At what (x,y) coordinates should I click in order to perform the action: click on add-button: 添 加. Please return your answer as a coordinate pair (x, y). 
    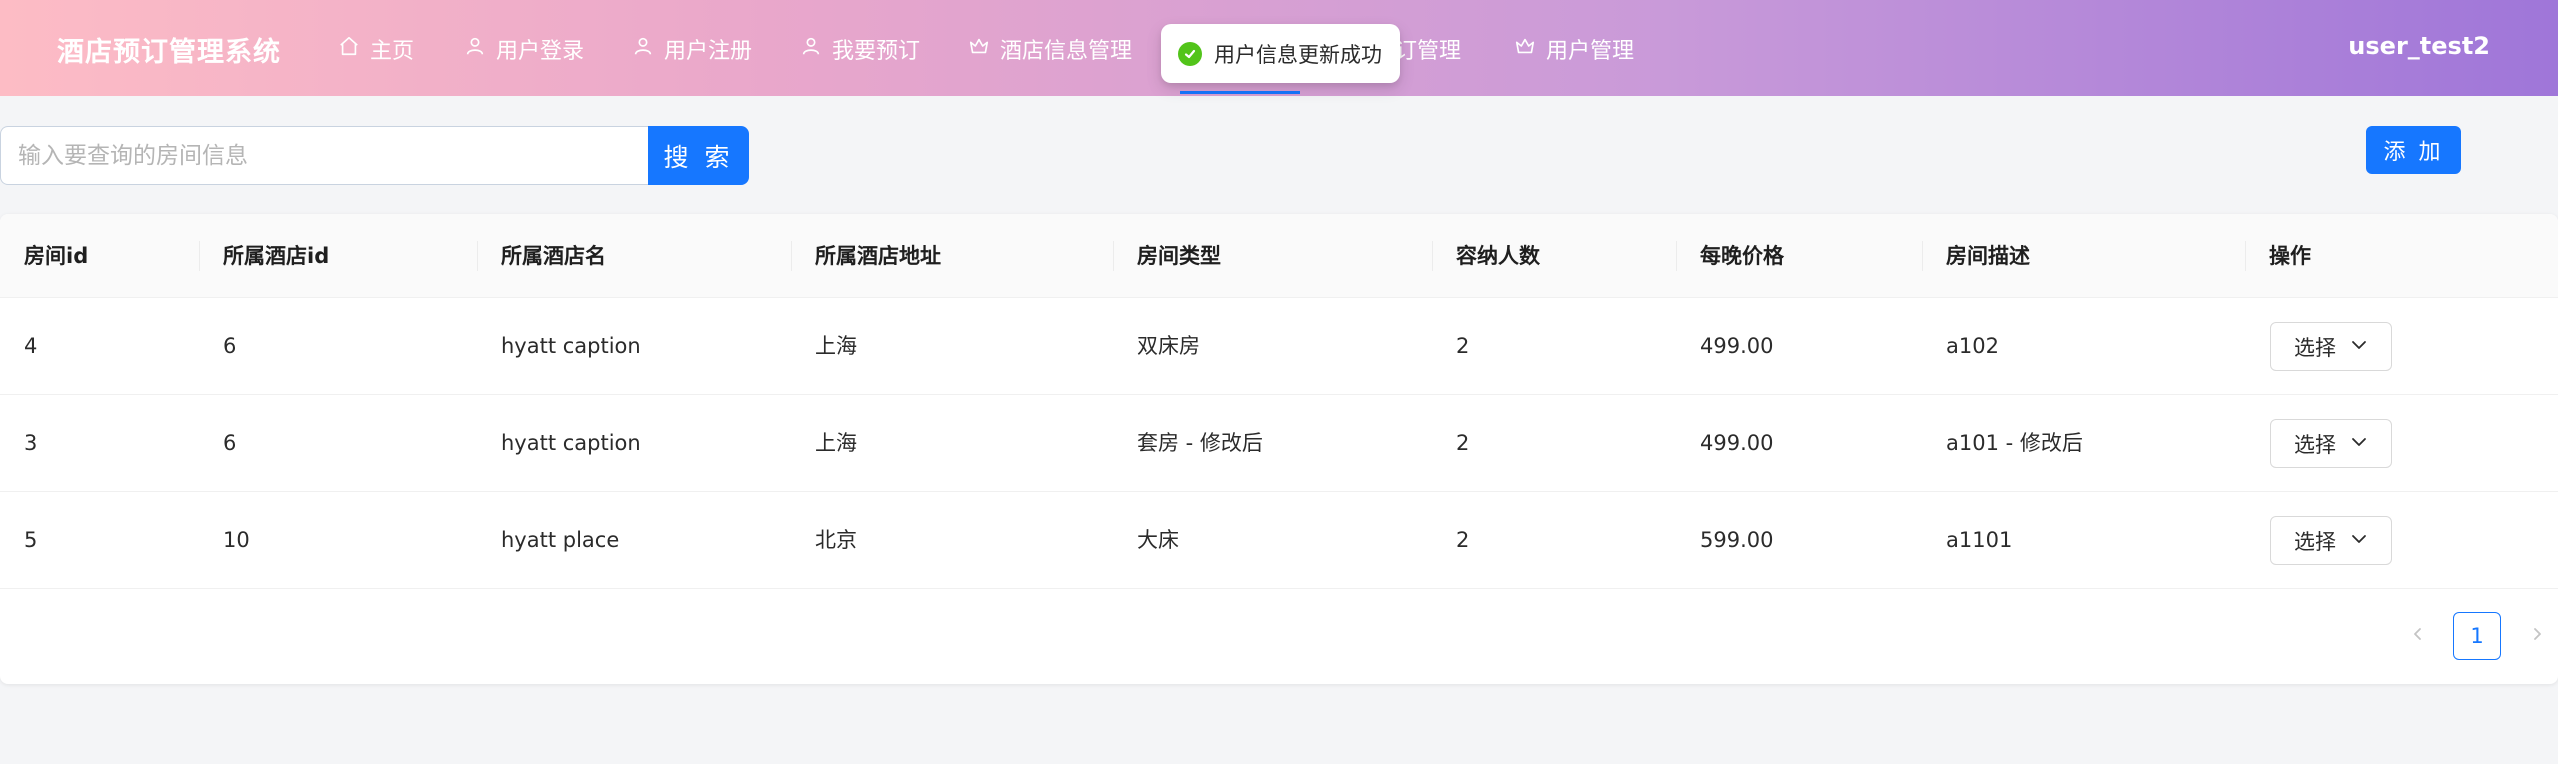
    Looking at the image, I should click on (2413, 150).